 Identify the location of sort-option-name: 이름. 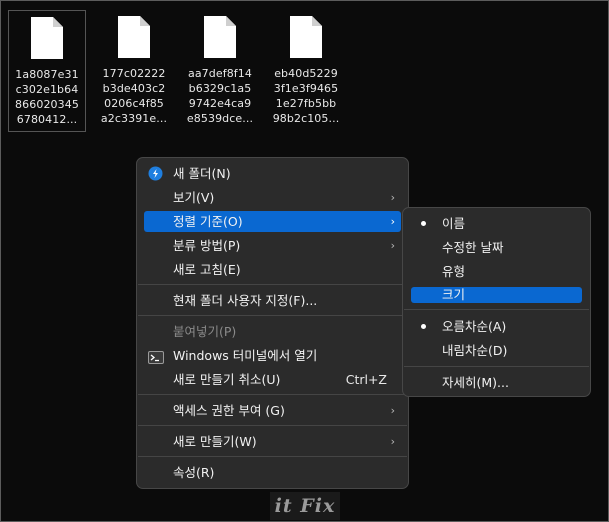
(496, 223).